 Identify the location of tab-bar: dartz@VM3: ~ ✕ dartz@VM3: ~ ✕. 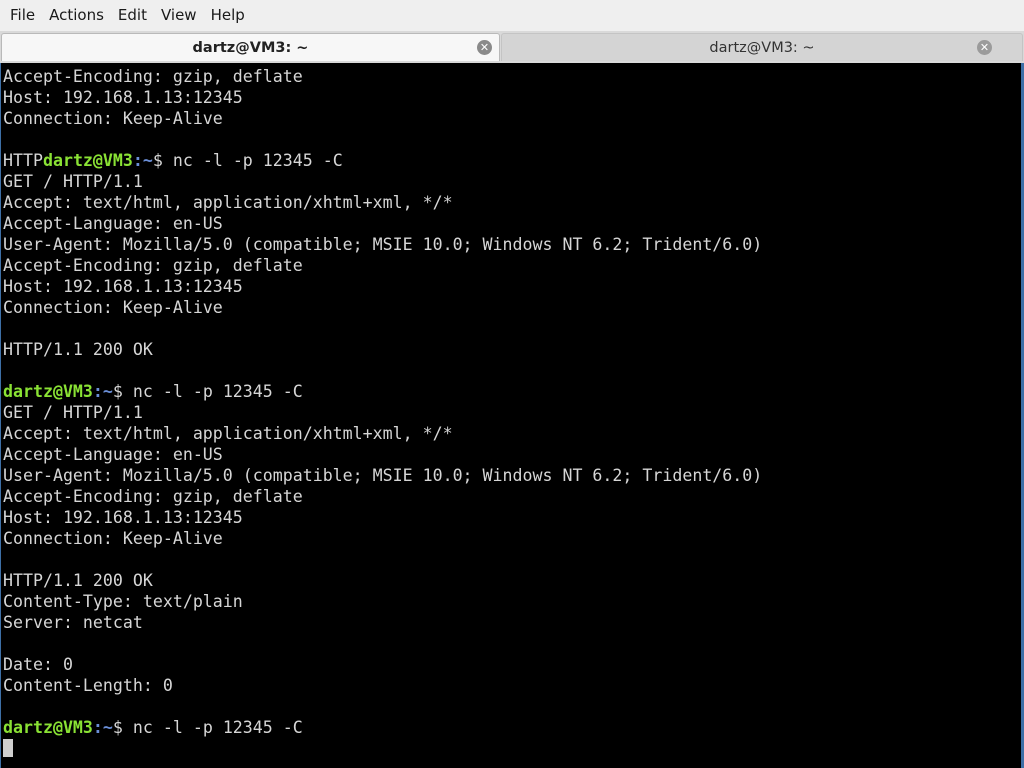
(512, 47).